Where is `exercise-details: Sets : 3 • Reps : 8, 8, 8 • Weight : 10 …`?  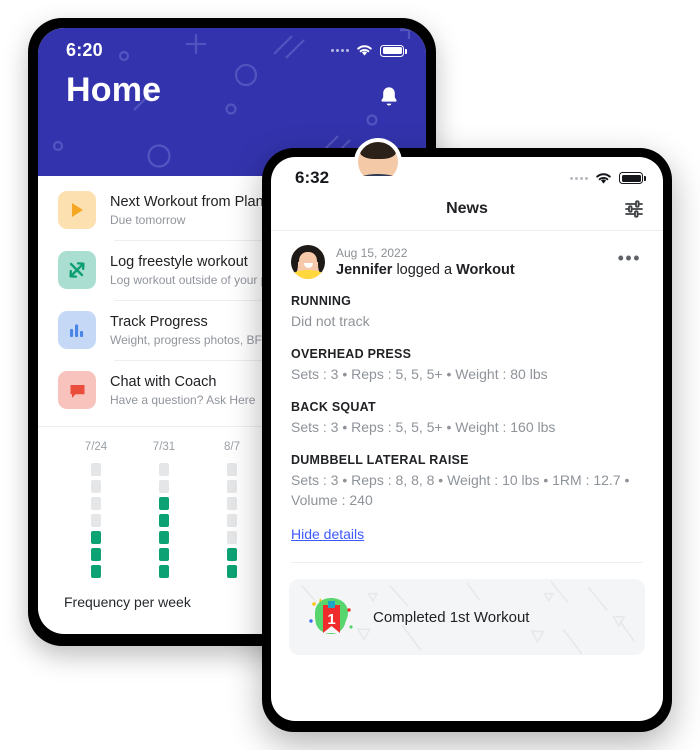 exercise-details: Sets : 3 • Reps : 8, 8, 8 • Weight : 10 … is located at coordinates (460, 489).